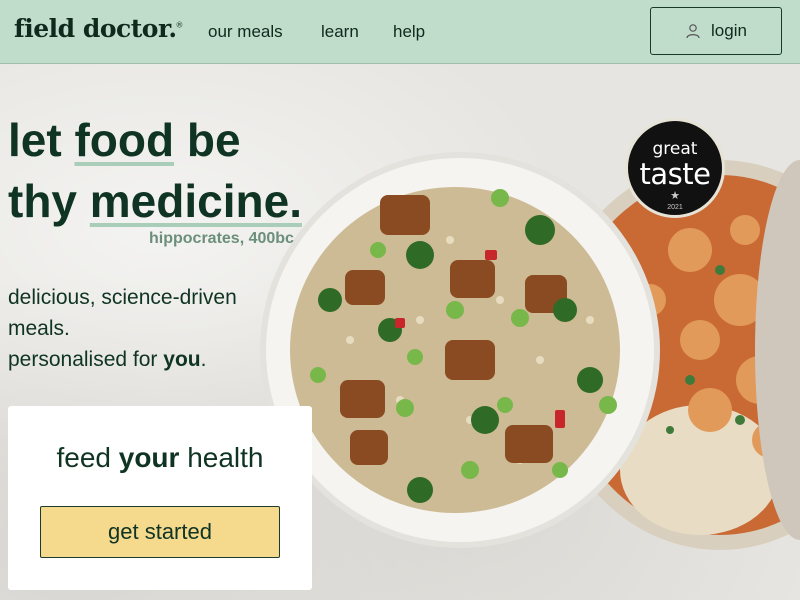 The image size is (800, 600). I want to click on subcopy-text: ., so click(203, 359).